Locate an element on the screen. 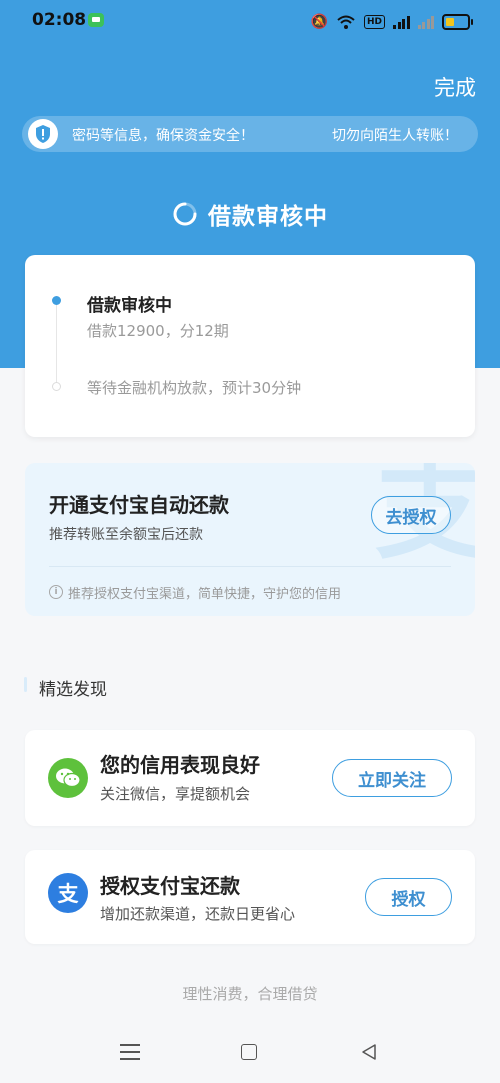 The width and height of the screenshot is (500, 1083). clock: 02:08 is located at coordinates (59, 20).